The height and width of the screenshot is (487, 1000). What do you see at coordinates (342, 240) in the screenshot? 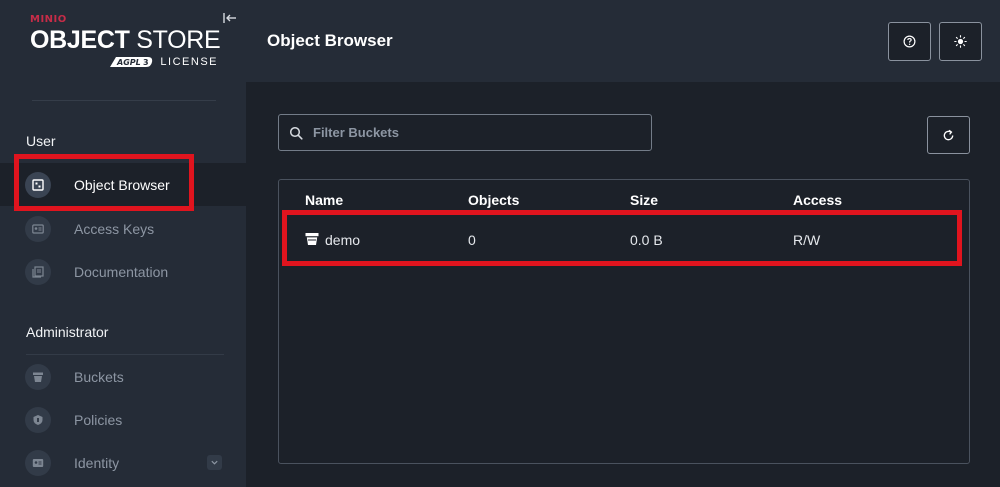
I see `bucket-name: demo` at bounding box center [342, 240].